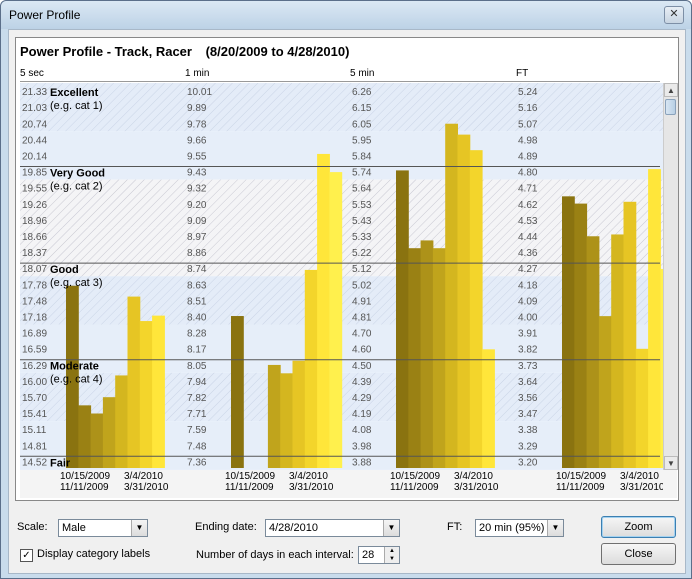  Describe the element at coordinates (362, 366) in the screenshot. I see `y-label-5min-17: 4.50` at that location.